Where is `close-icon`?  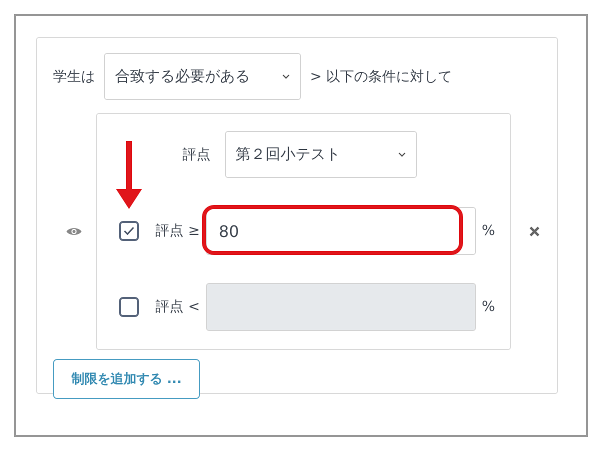
close-icon is located at coordinates (534, 231).